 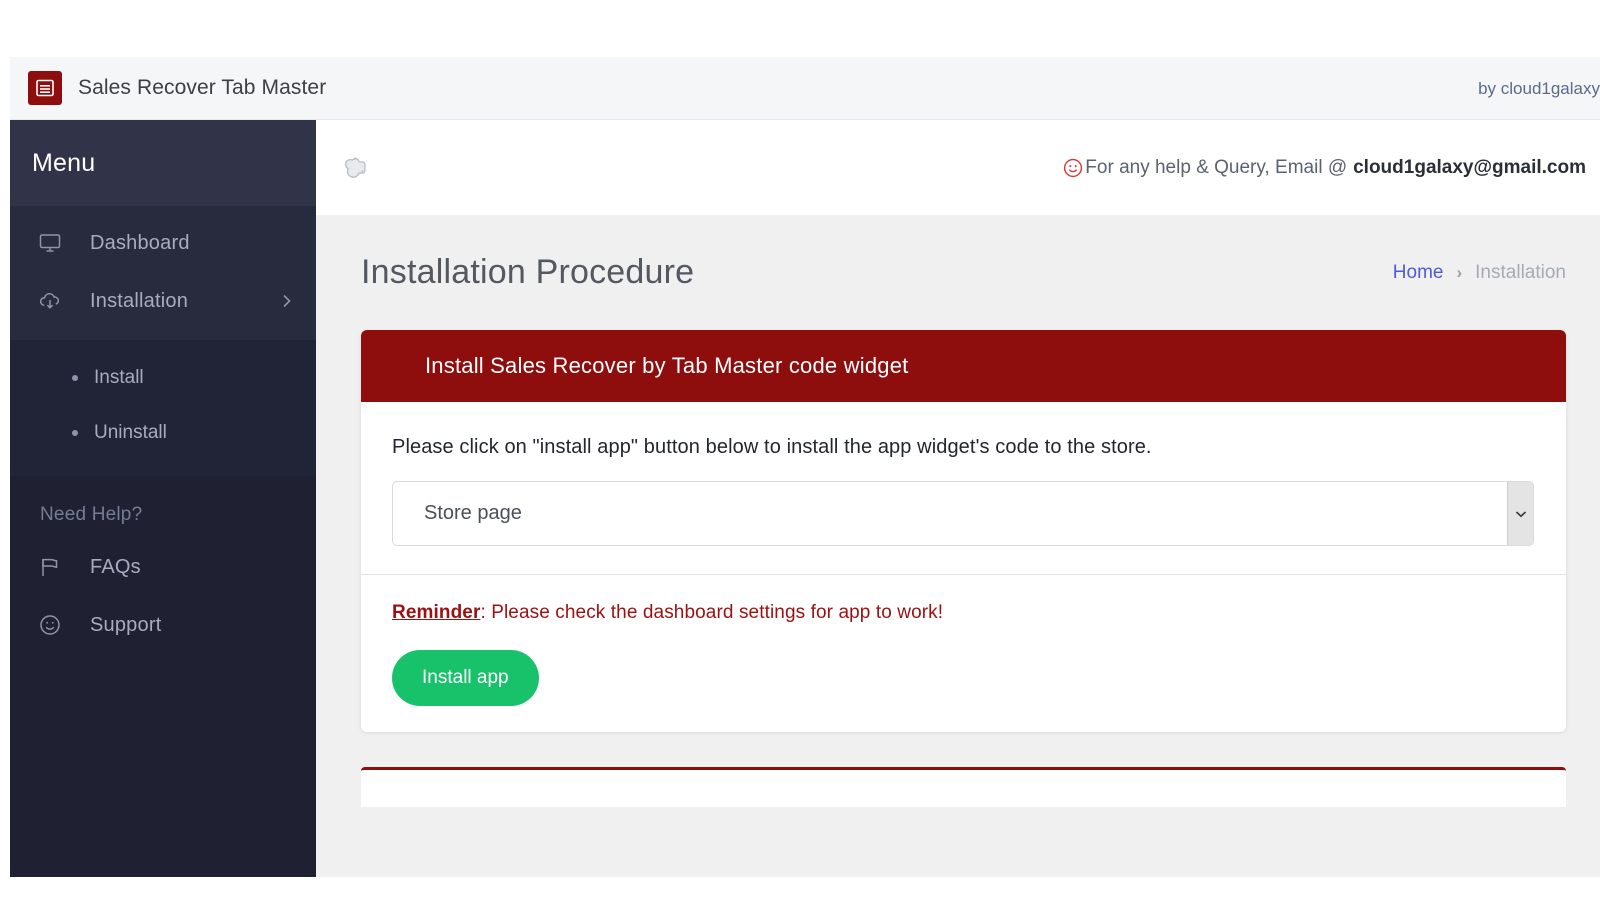 What do you see at coordinates (963, 574) in the screenshot?
I see `card-divider` at bounding box center [963, 574].